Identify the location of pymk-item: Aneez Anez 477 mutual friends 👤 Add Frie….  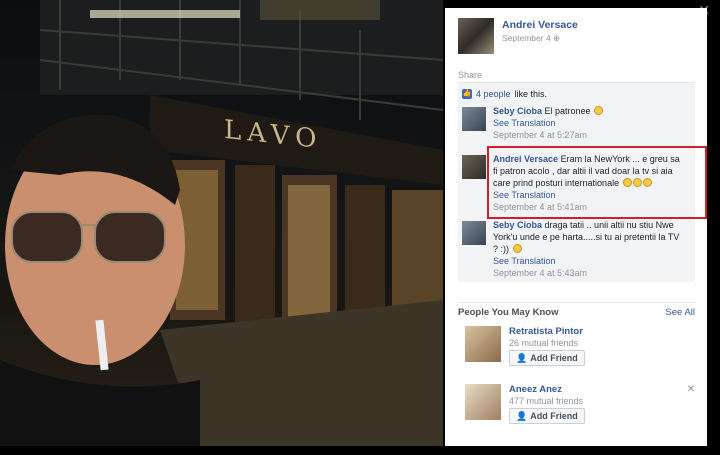
(580, 406).